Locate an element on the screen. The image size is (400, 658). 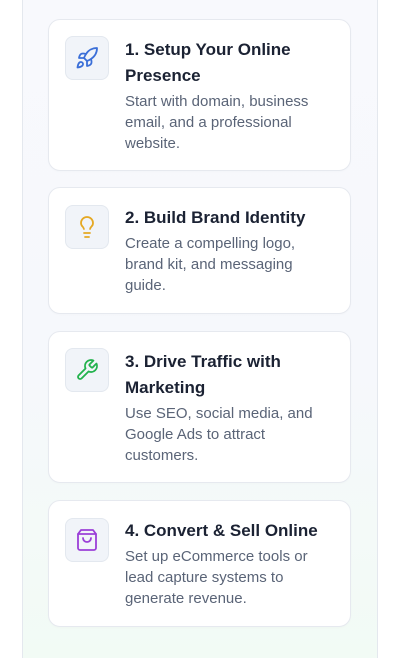
step-title: 3. Drive Traffic with Marketing is located at coordinates (203, 374).